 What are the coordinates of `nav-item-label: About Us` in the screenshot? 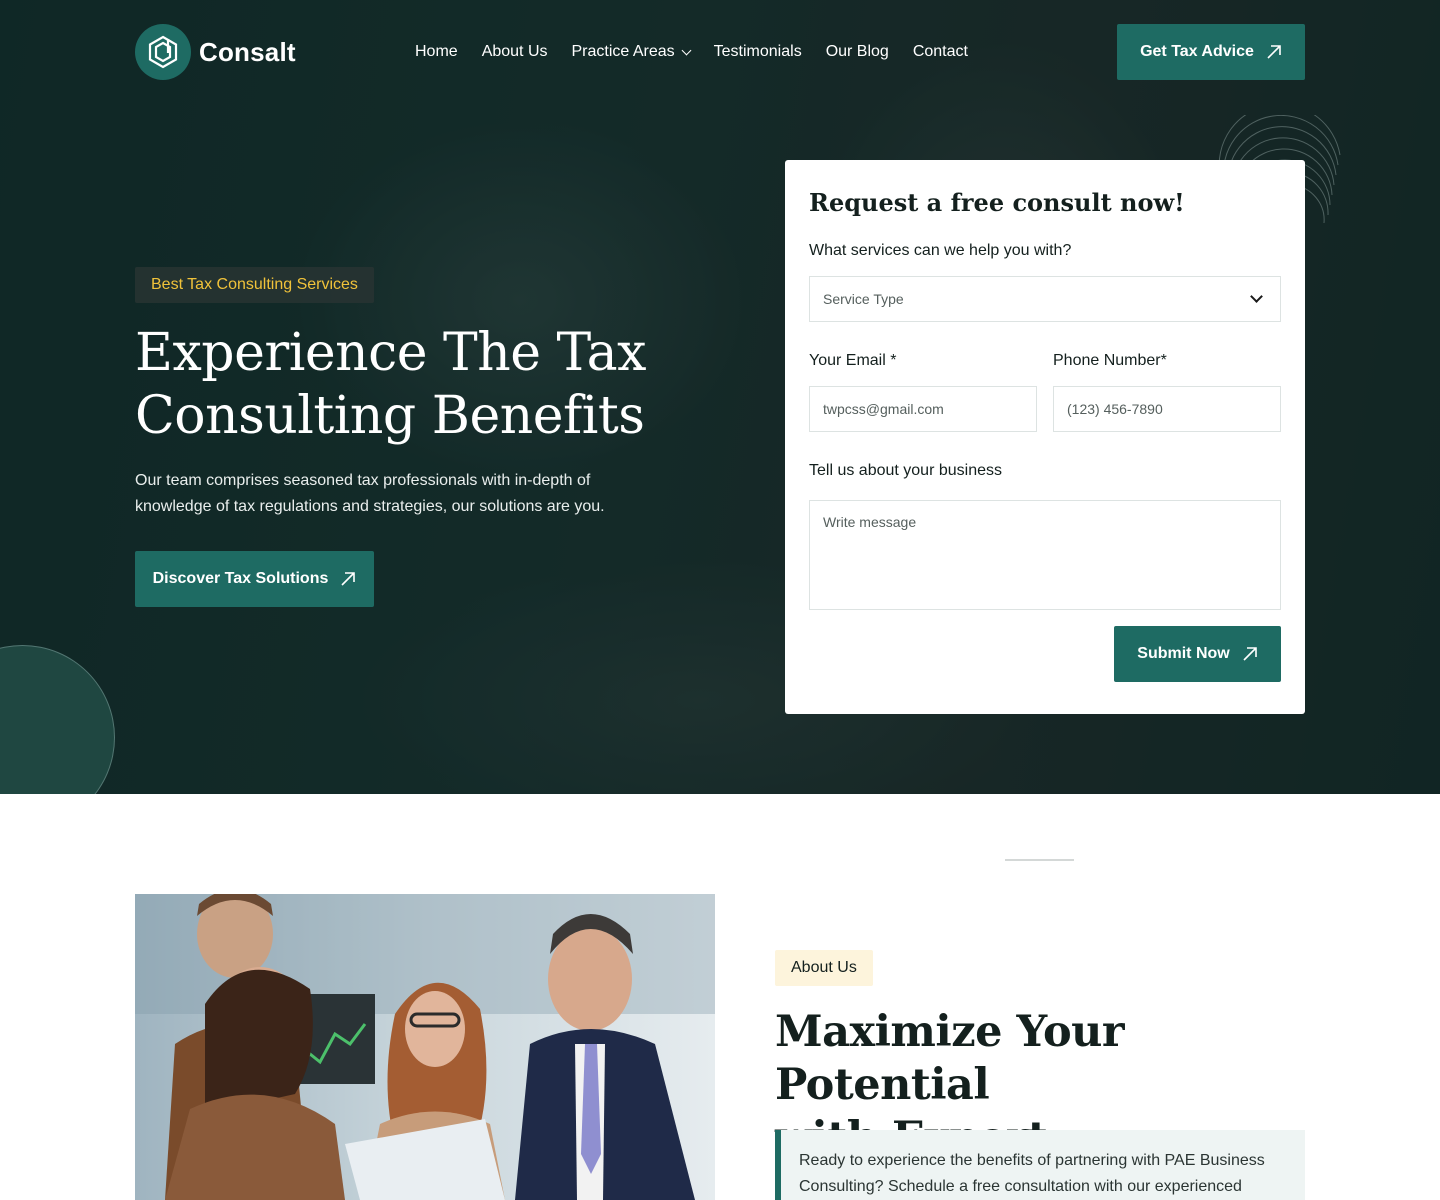 It's located at (514, 51).